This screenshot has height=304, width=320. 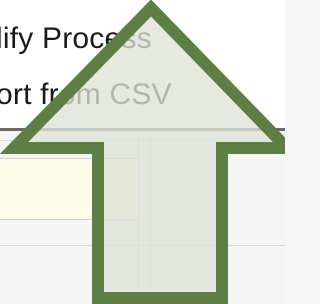 What do you see at coordinates (76, 39) in the screenshot?
I see `menu-item-simplify-process: lify Process` at bounding box center [76, 39].